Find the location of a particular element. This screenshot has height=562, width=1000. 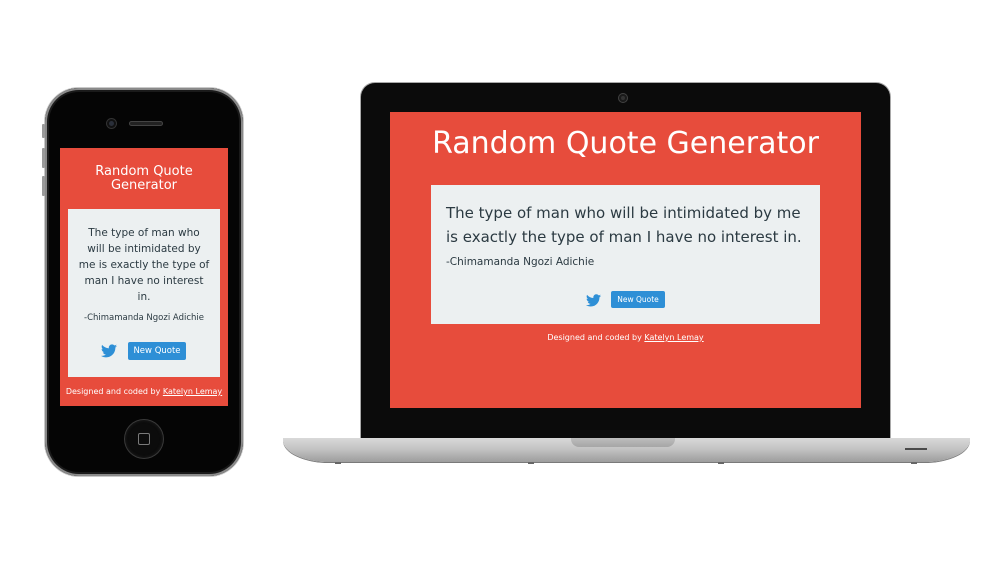

phone-mute-switch is located at coordinates (43, 131).